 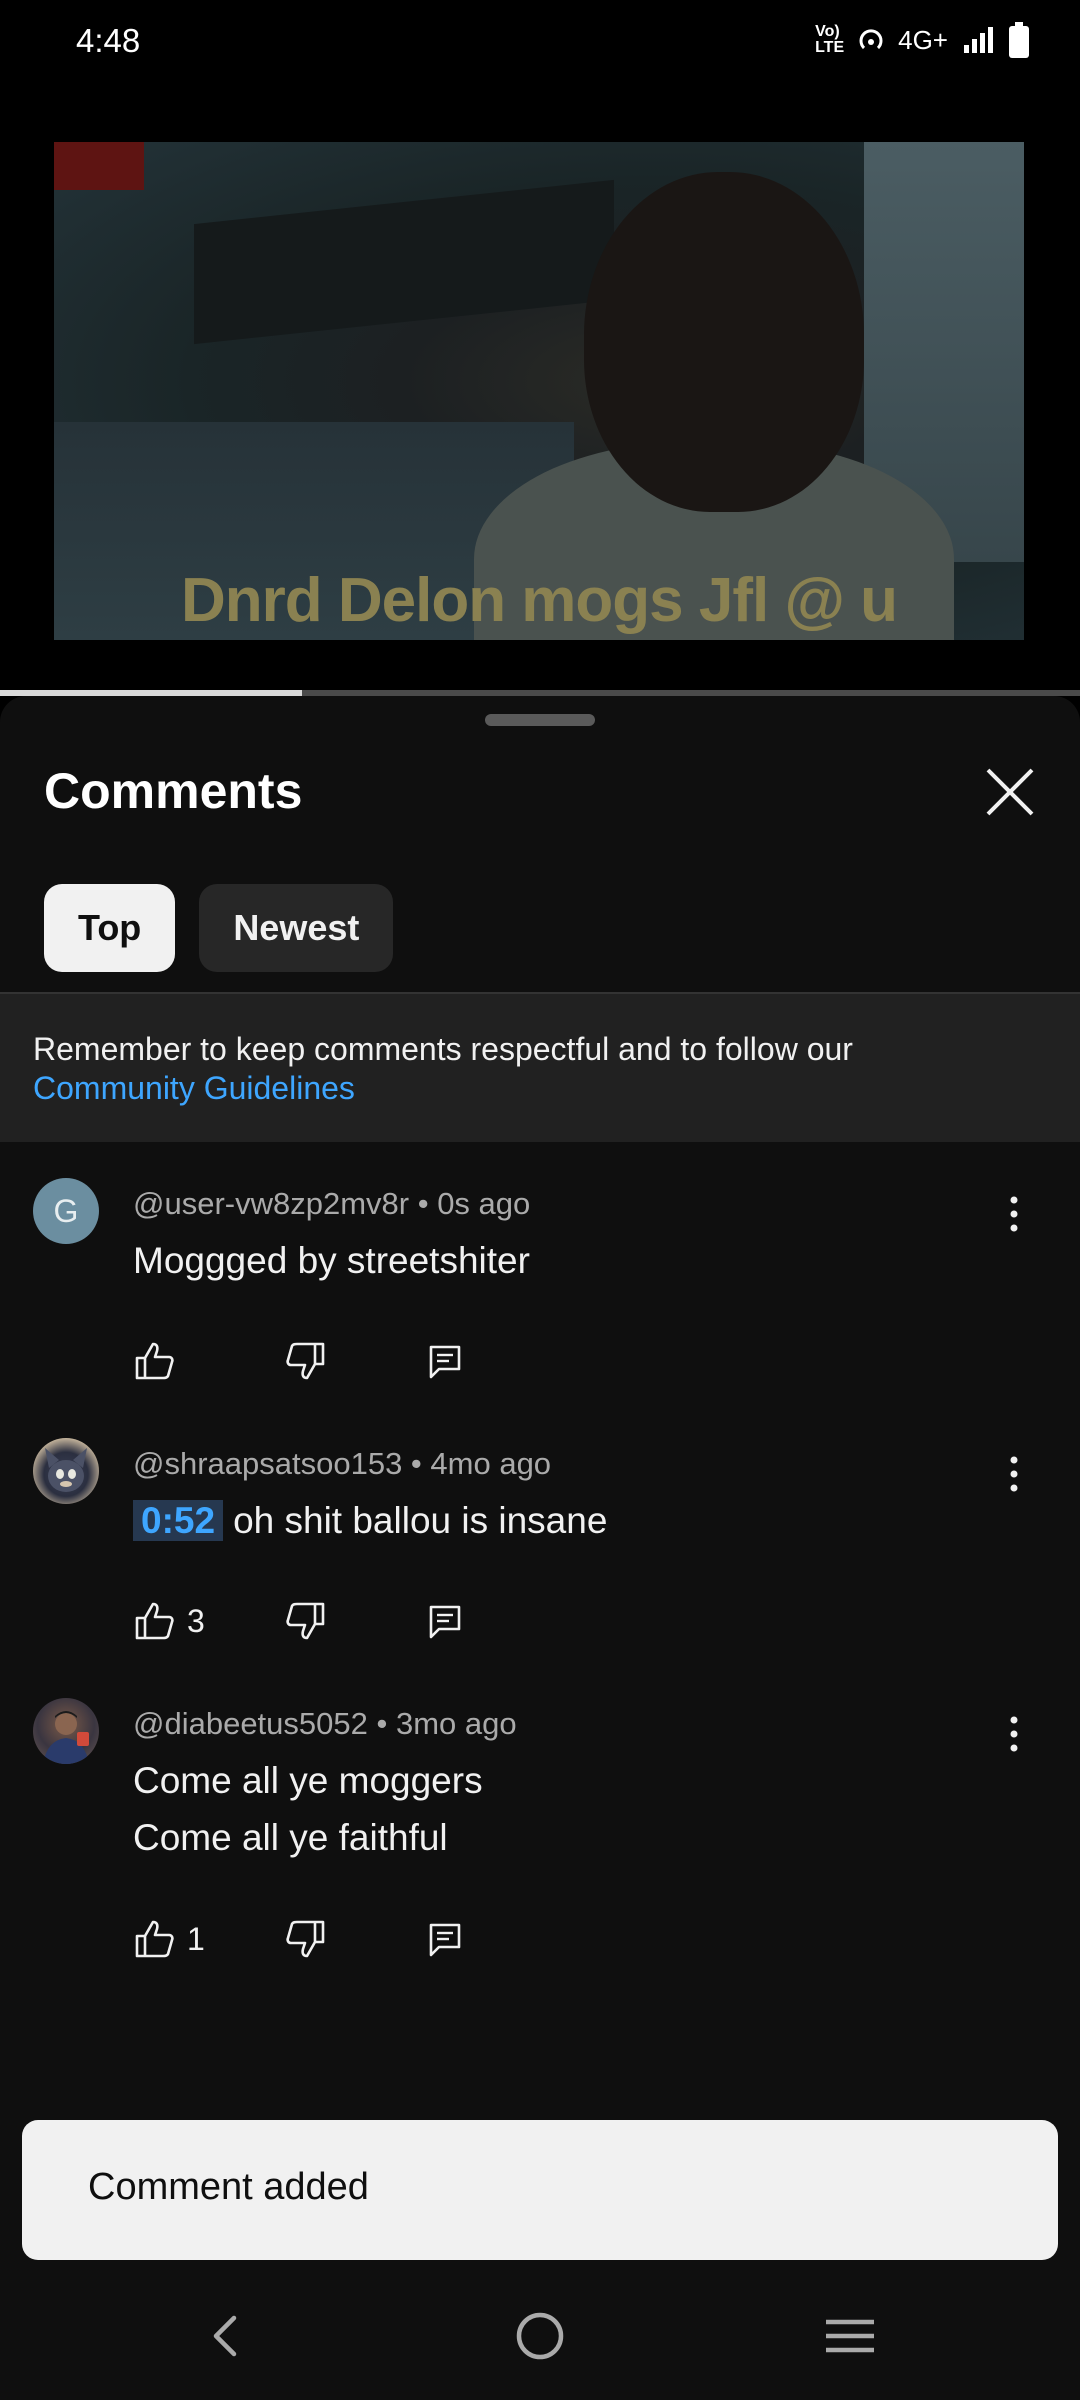 I want to click on like-count: 1, so click(x=196, y=1938).